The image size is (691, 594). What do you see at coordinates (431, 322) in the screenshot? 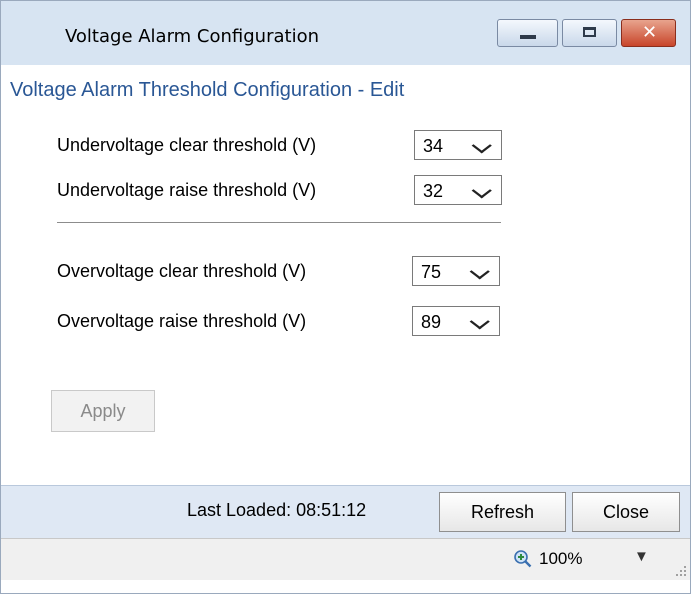
I see `overvoltage-raise-value: 89` at bounding box center [431, 322].